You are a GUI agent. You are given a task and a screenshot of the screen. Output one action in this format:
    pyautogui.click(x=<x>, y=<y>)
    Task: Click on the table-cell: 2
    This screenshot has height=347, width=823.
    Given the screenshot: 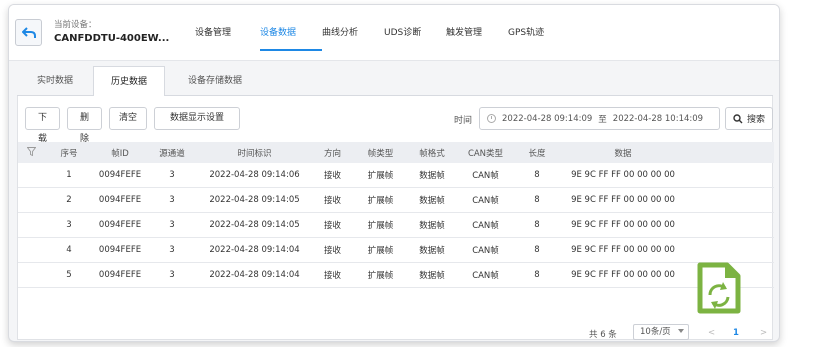 What is the action you would take?
    pyautogui.click(x=69, y=200)
    